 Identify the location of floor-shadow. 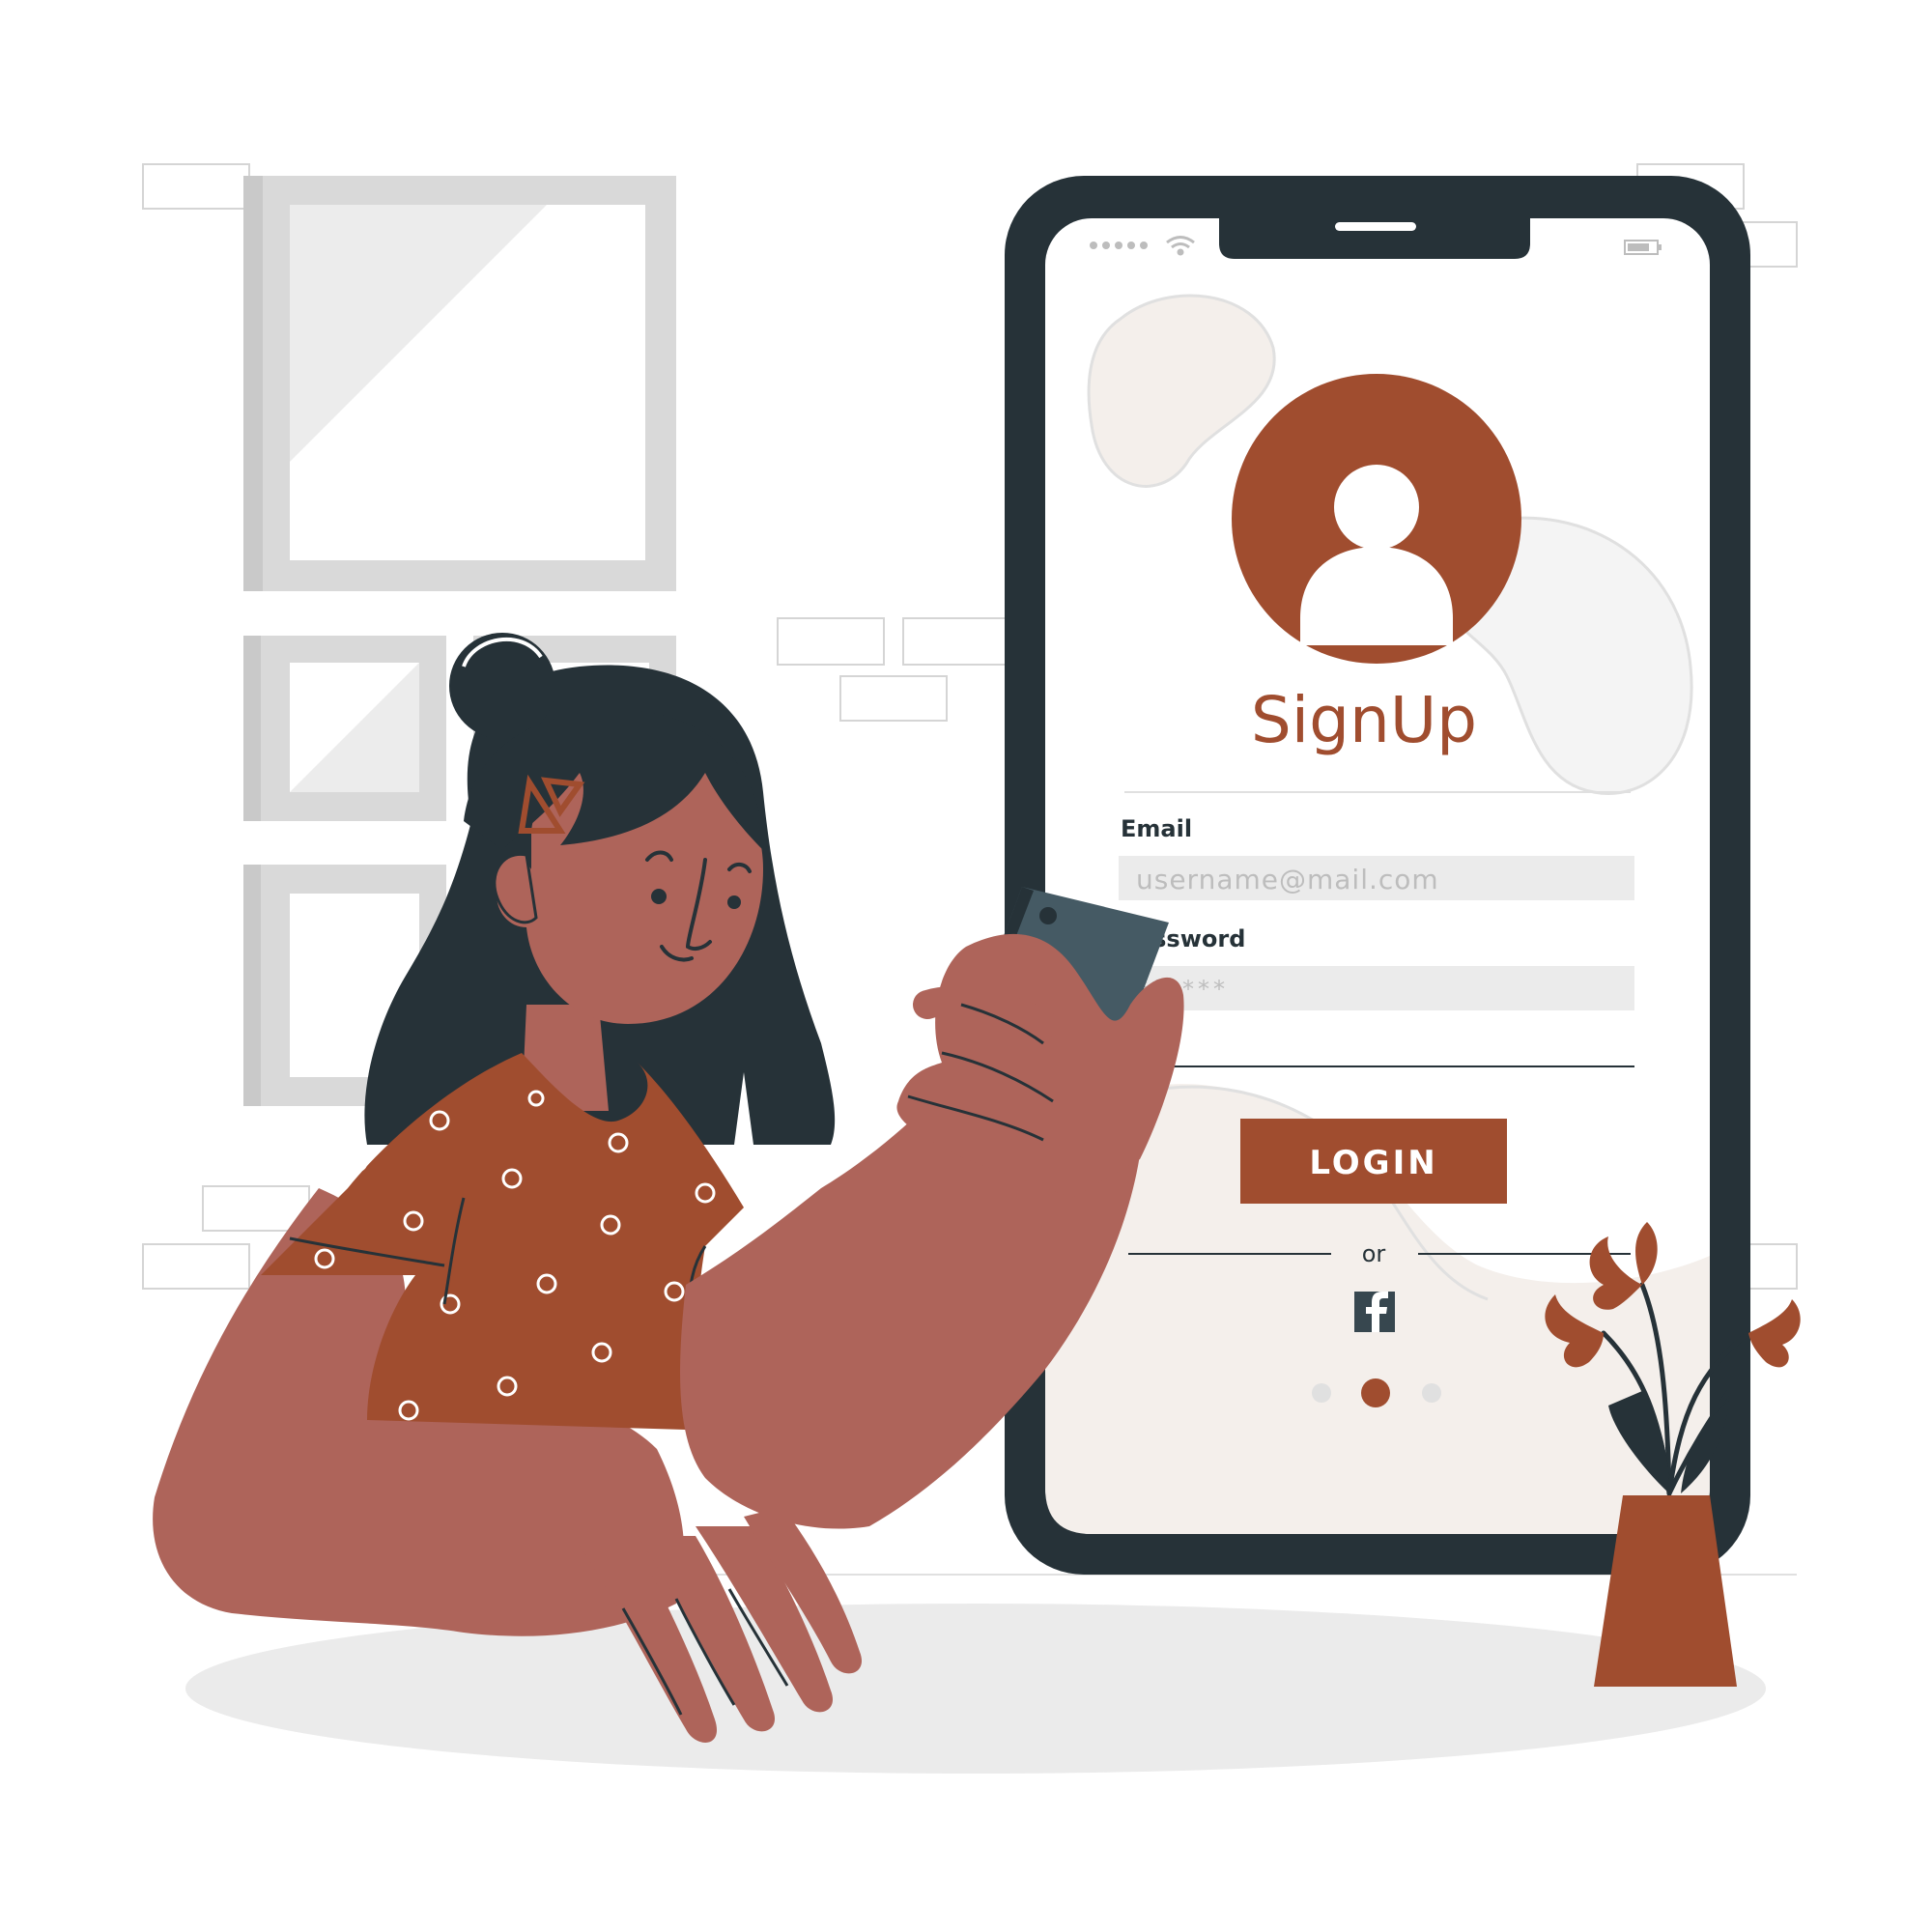
(975, 1689).